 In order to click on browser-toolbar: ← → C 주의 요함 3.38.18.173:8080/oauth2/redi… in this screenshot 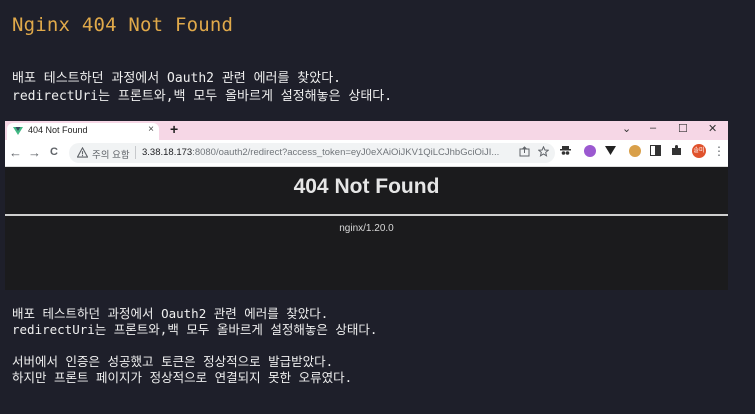, I will do `click(366, 153)`.